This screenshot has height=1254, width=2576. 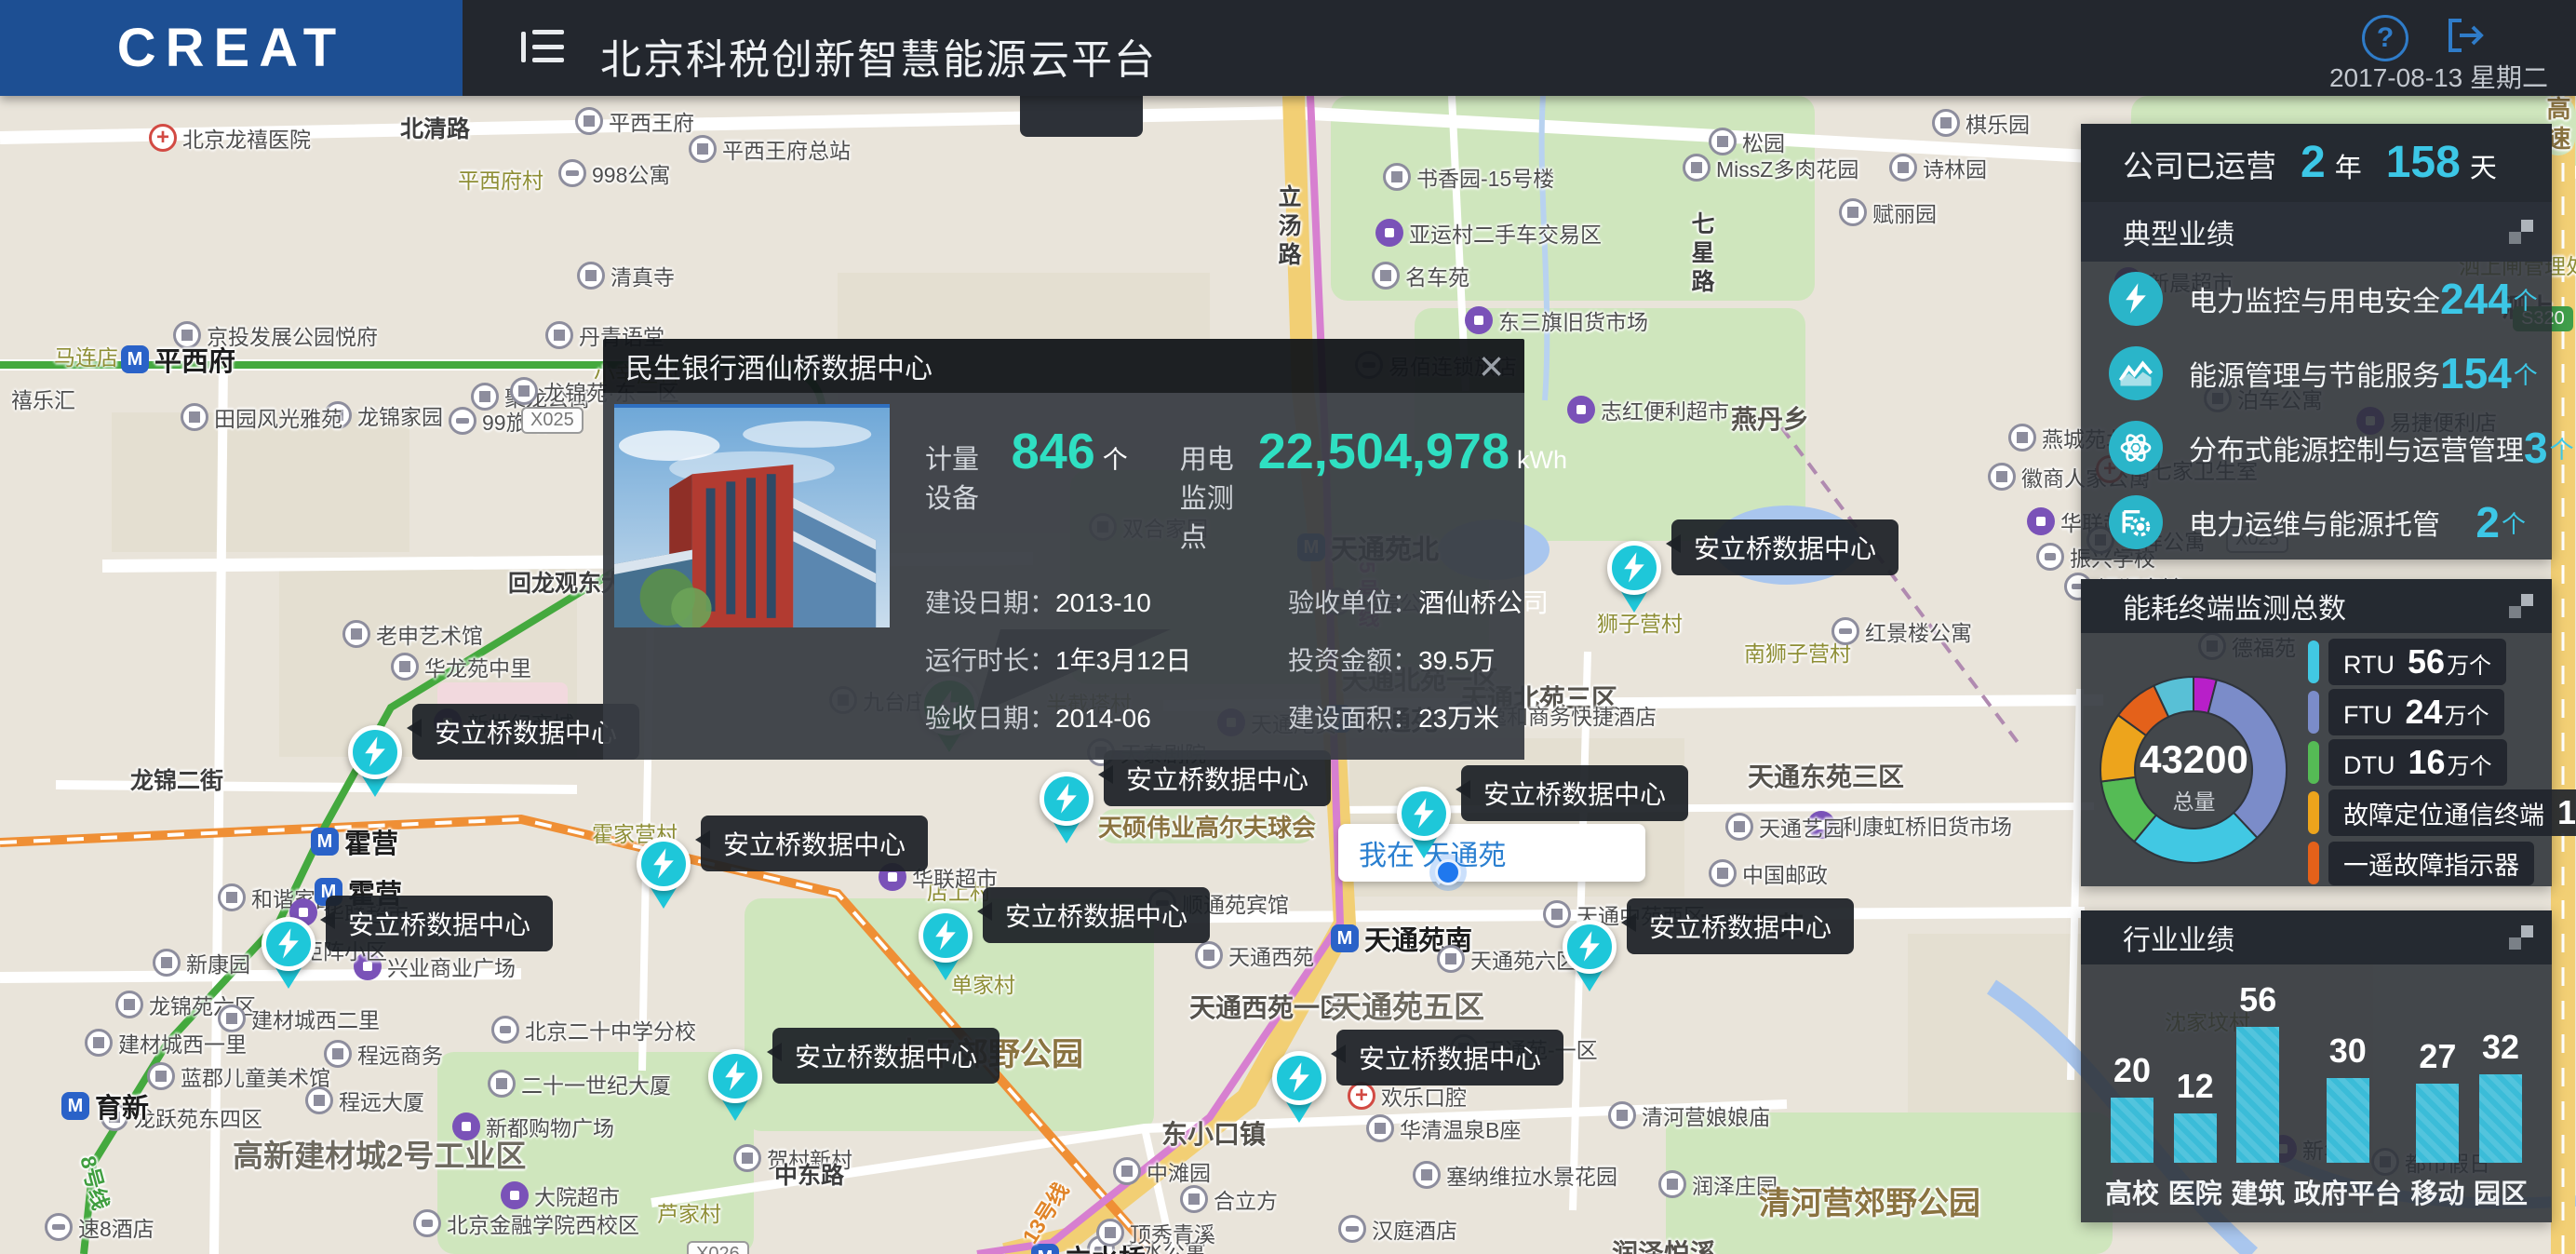 What do you see at coordinates (2178, 235) in the screenshot?
I see `achievements-title: 典型业绩` at bounding box center [2178, 235].